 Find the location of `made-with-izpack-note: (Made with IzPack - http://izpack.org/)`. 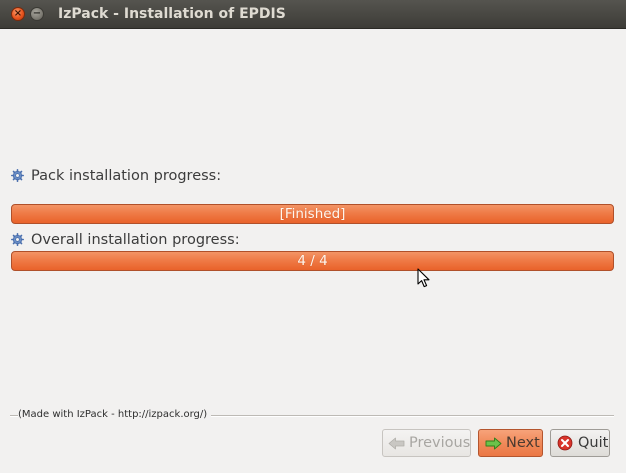

made-with-izpack-note: (Made with IzPack - http://izpack.org/) is located at coordinates (115, 414).